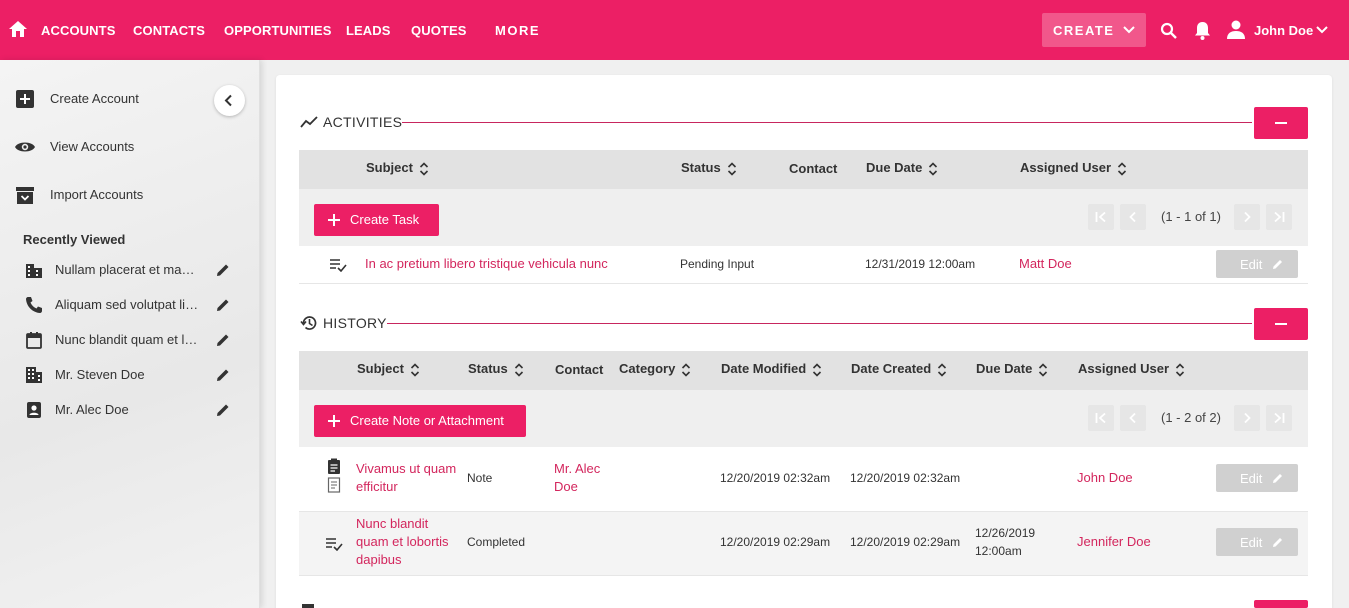 The image size is (1349, 608). Describe the element at coordinates (803, 418) in the screenshot. I see `history-toolbar: Create Note or Attachment (1 - 2 of 2)` at that location.